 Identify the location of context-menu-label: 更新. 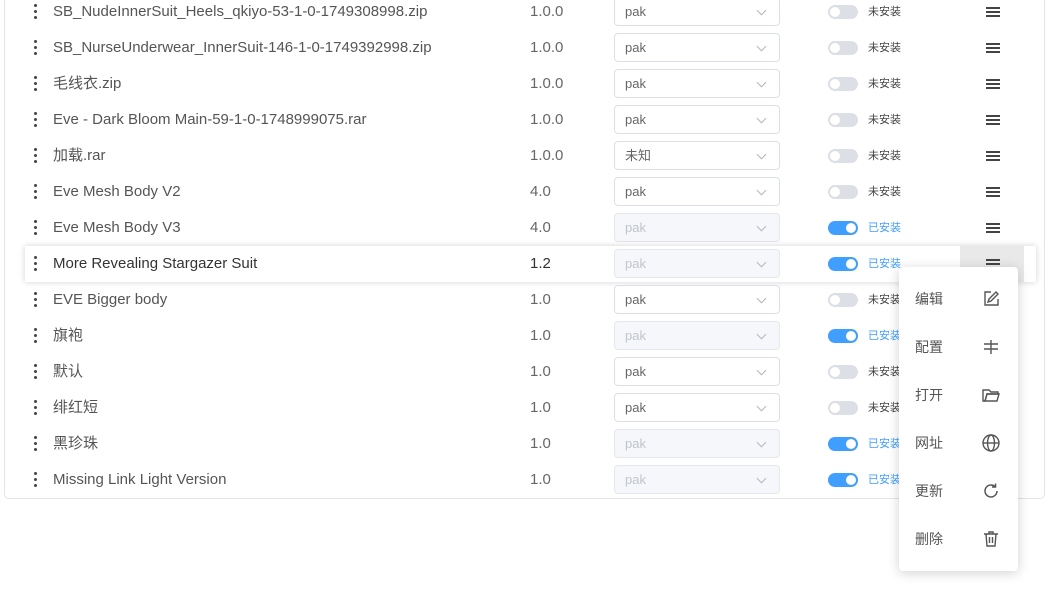
(929, 491).